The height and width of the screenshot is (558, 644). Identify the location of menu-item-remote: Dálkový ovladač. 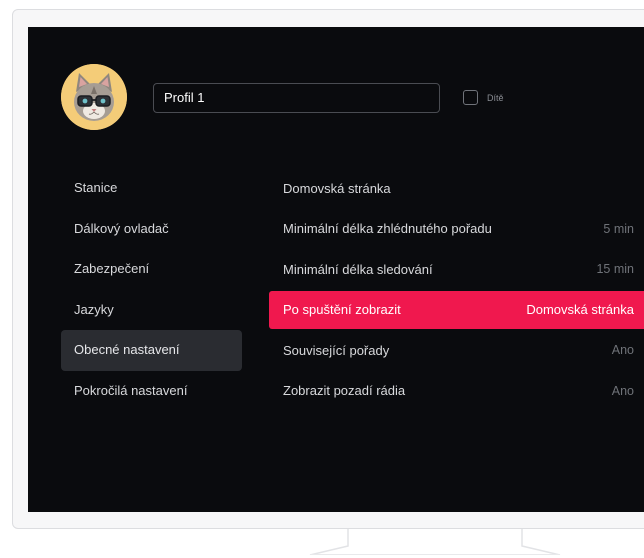
(151, 229).